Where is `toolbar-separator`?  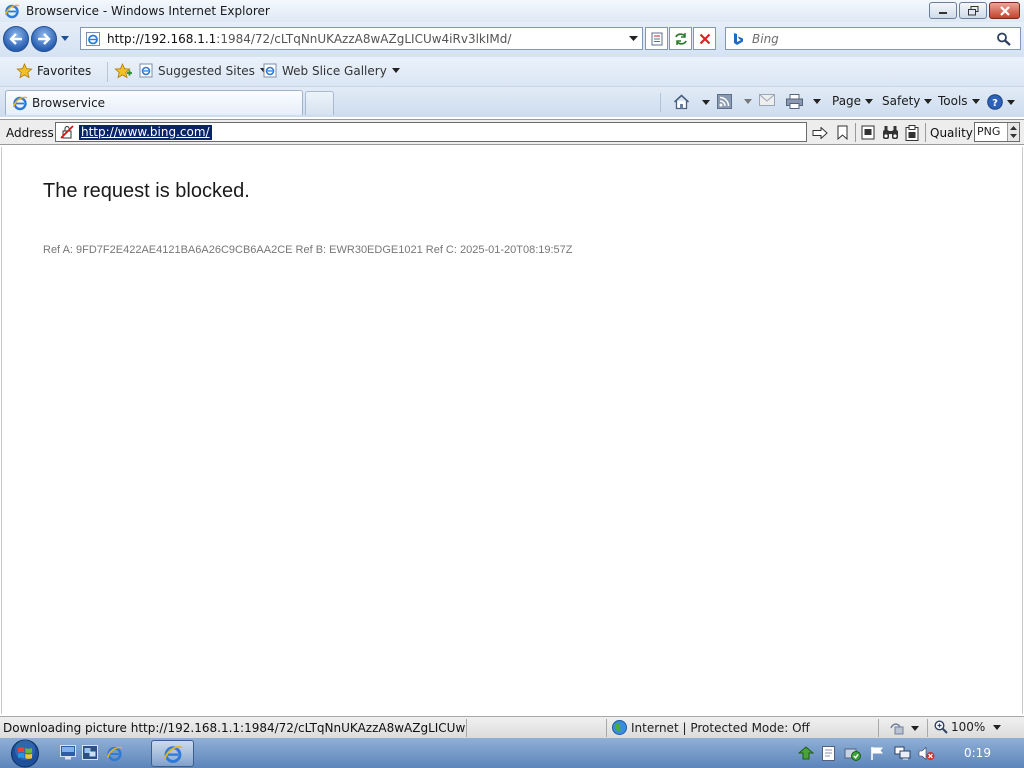
toolbar-separator is located at coordinates (855, 132).